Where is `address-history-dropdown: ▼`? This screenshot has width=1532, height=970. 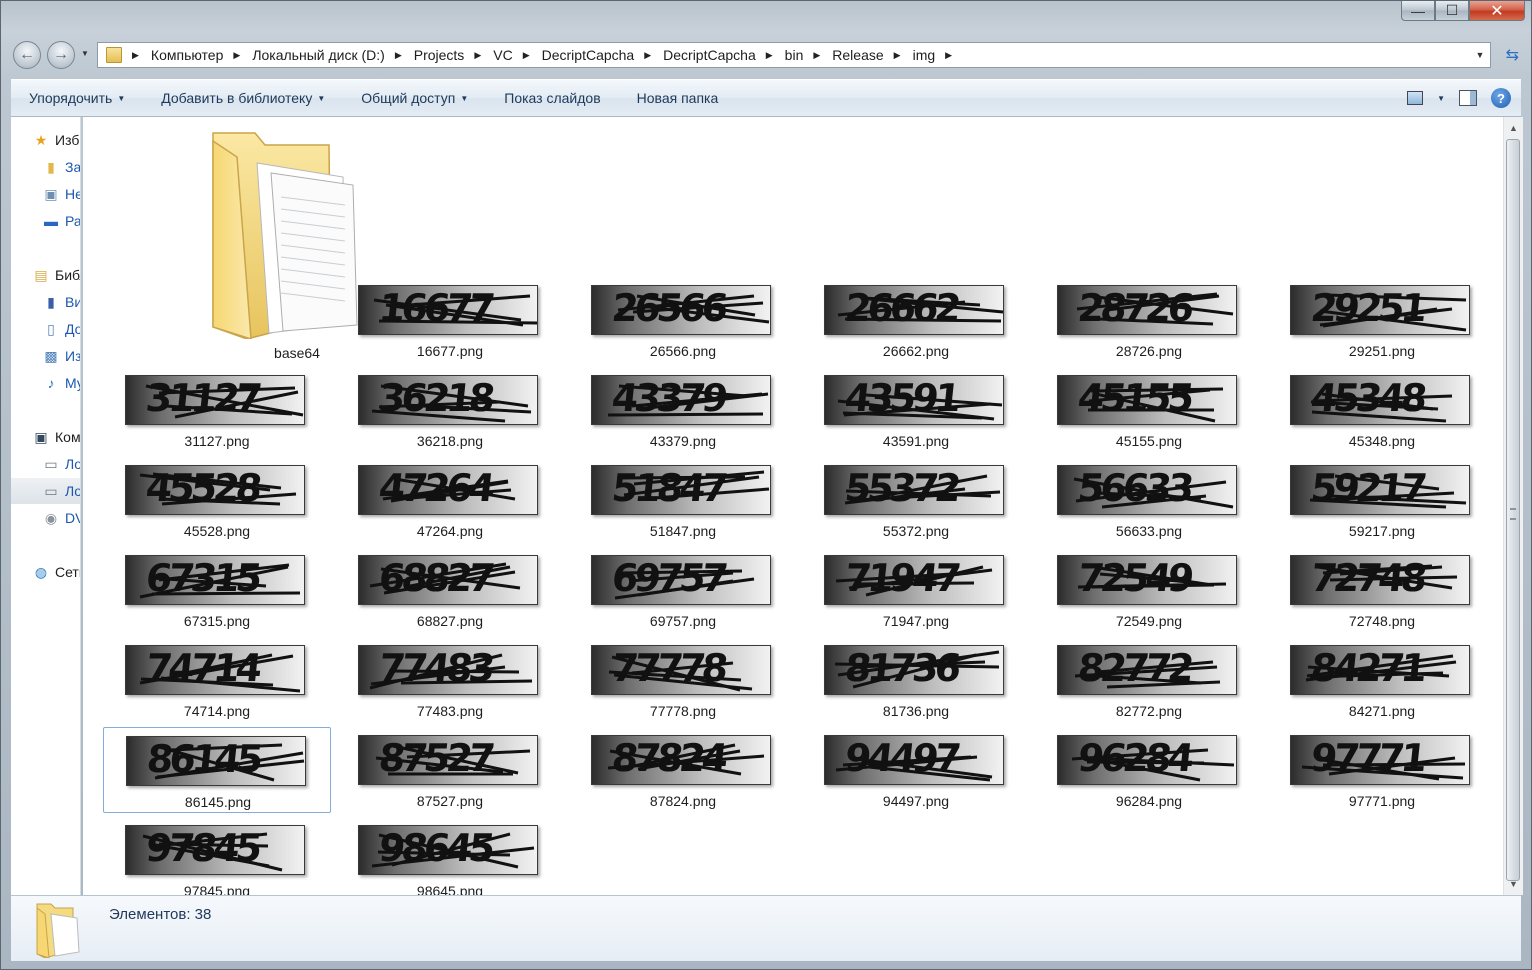 address-history-dropdown: ▼ is located at coordinates (1480, 55).